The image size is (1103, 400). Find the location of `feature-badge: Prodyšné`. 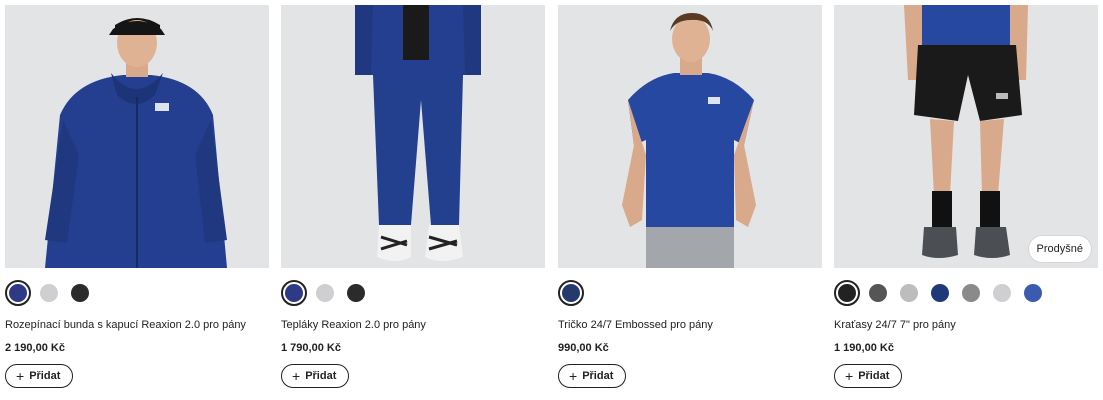

feature-badge: Prodyšné is located at coordinates (1059, 249).